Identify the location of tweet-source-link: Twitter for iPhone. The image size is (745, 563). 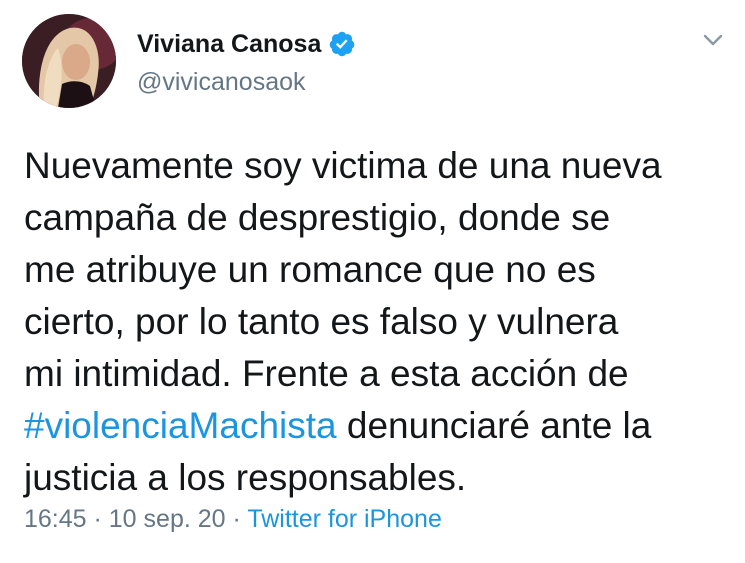
(344, 519).